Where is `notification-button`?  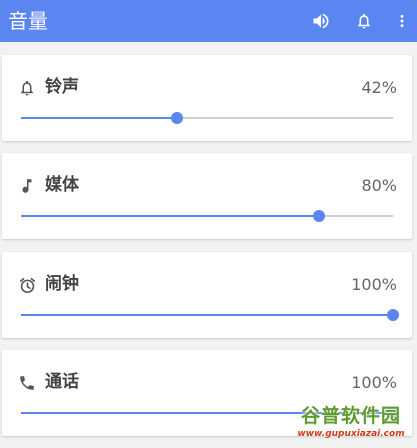
notification-button is located at coordinates (364, 21).